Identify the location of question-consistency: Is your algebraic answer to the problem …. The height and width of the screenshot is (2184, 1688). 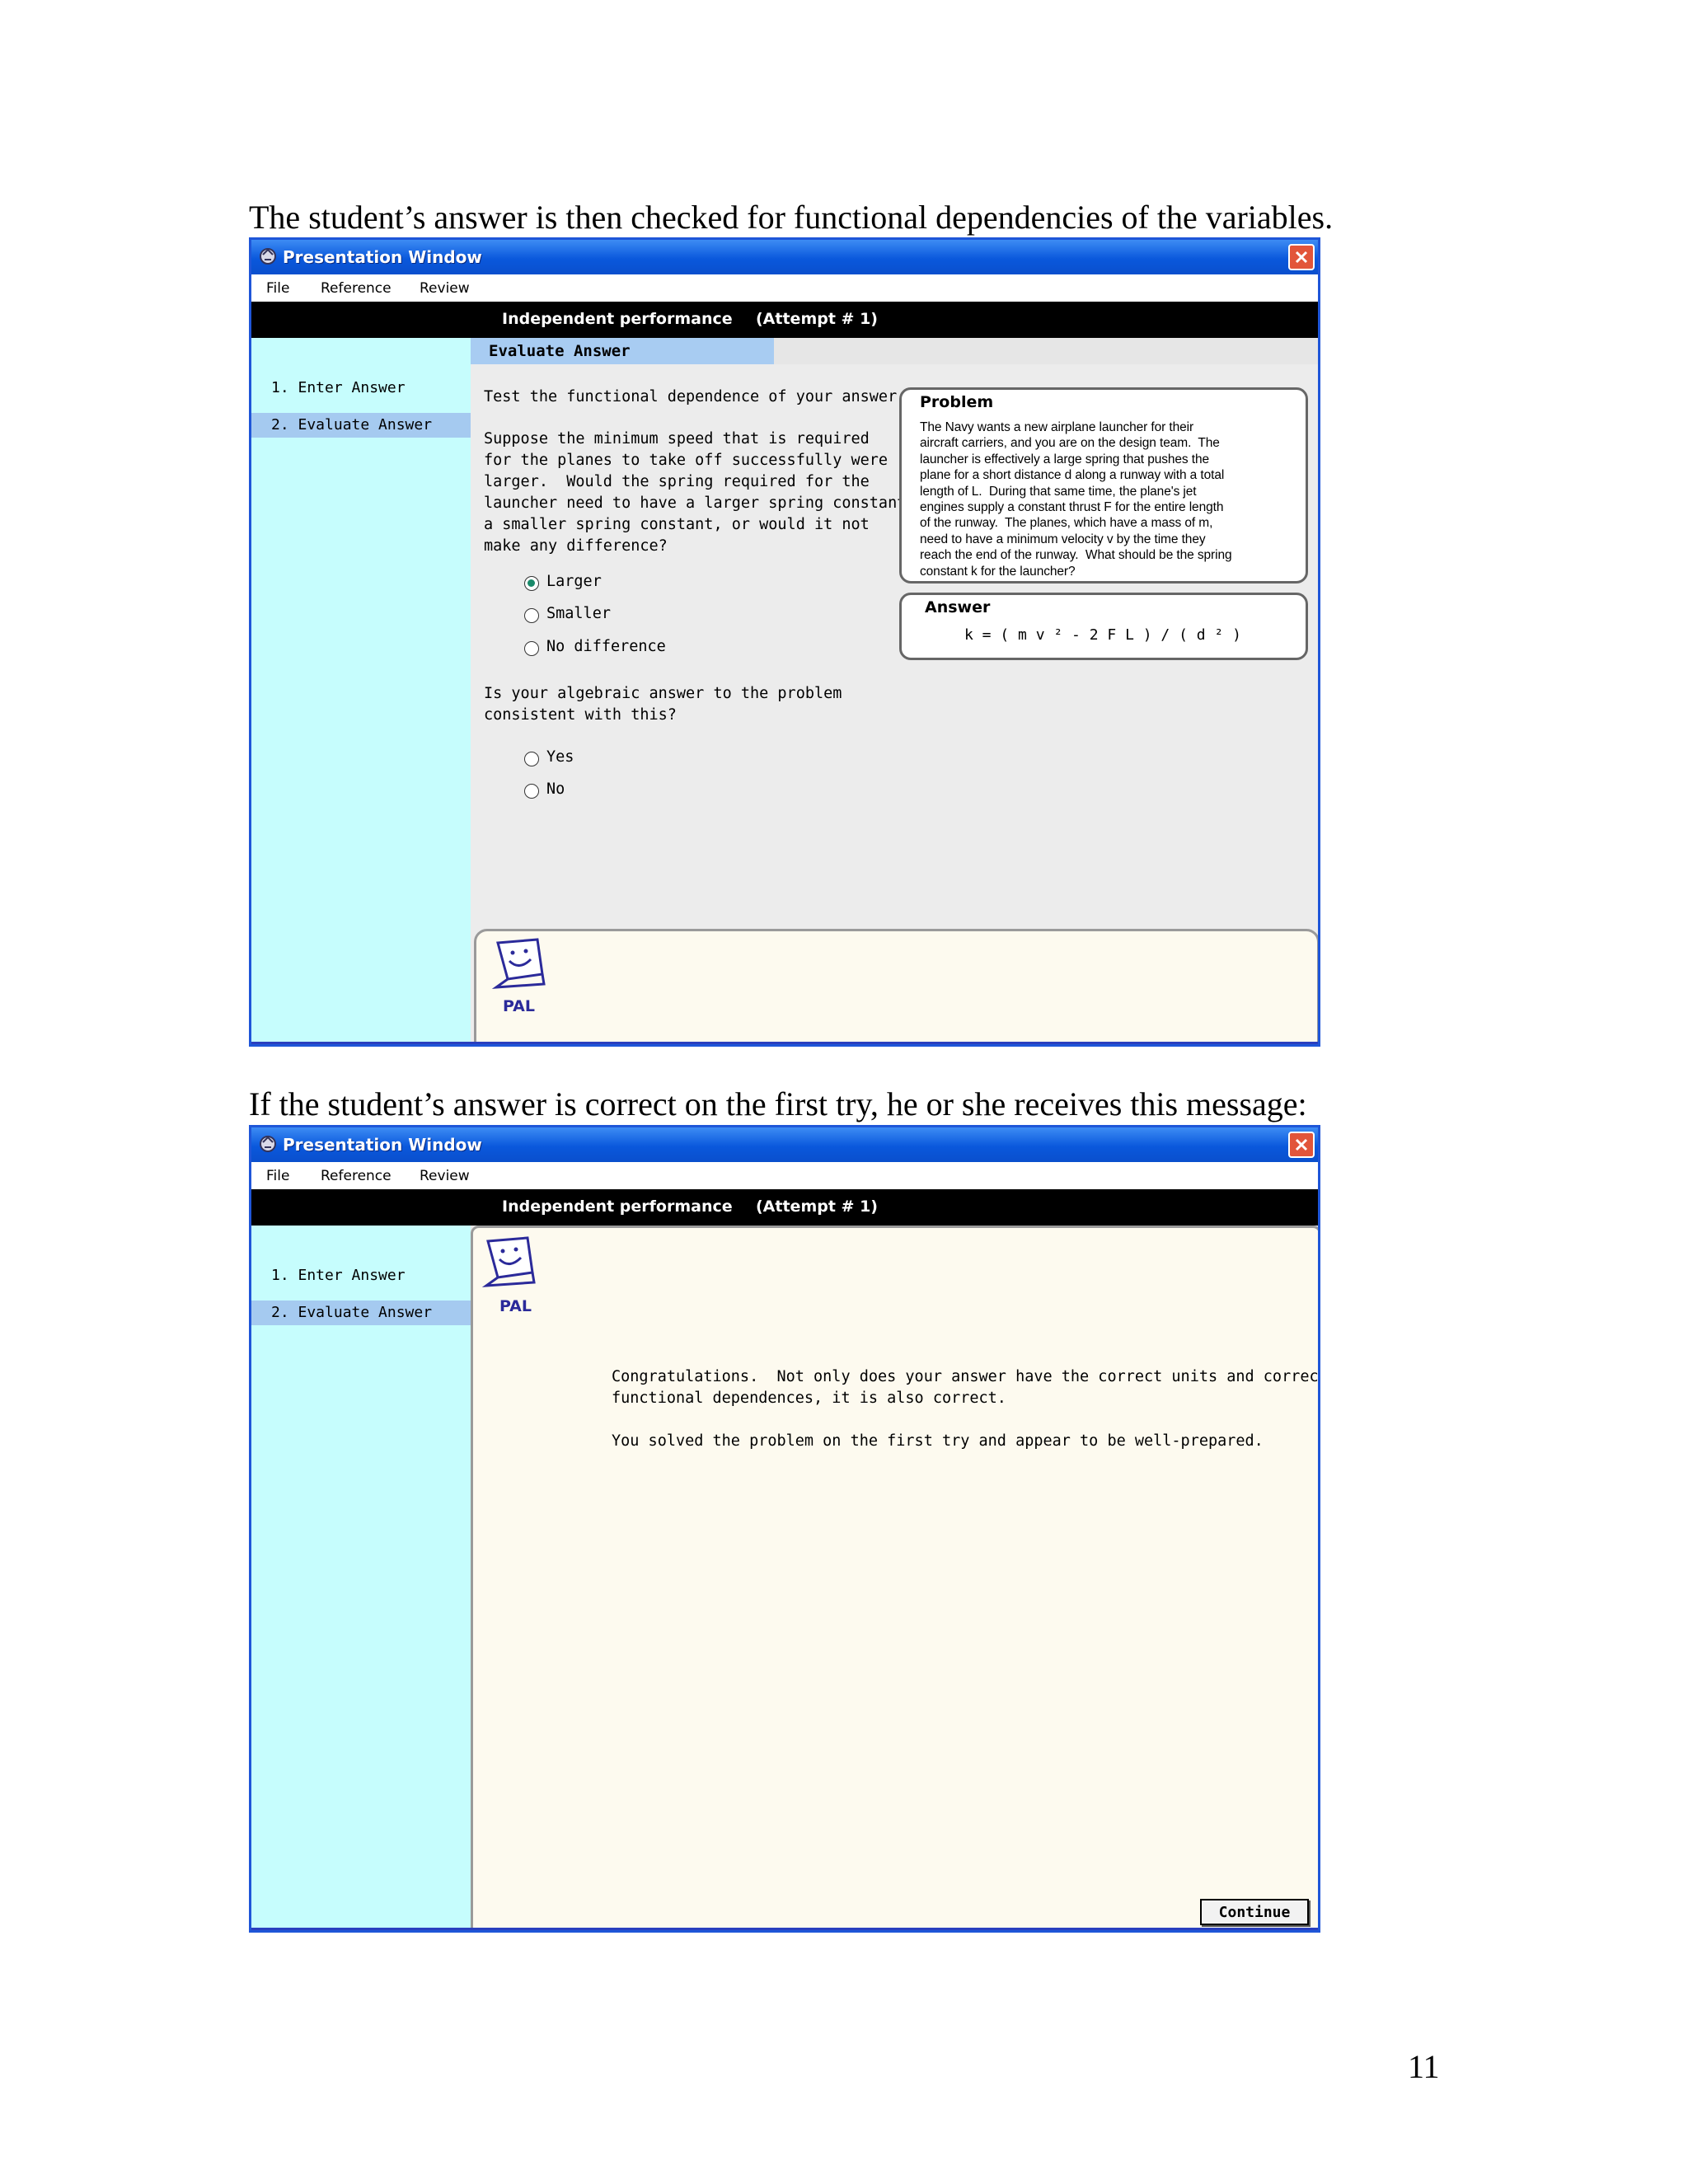
(663, 704).